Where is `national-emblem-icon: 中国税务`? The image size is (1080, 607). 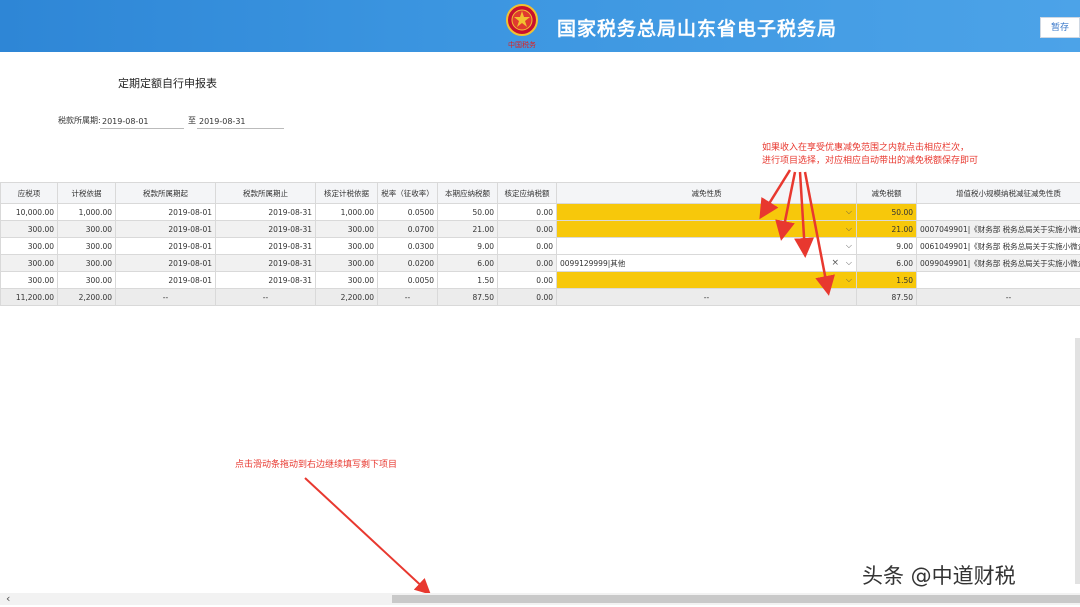 national-emblem-icon: 中国税务 is located at coordinates (522, 26).